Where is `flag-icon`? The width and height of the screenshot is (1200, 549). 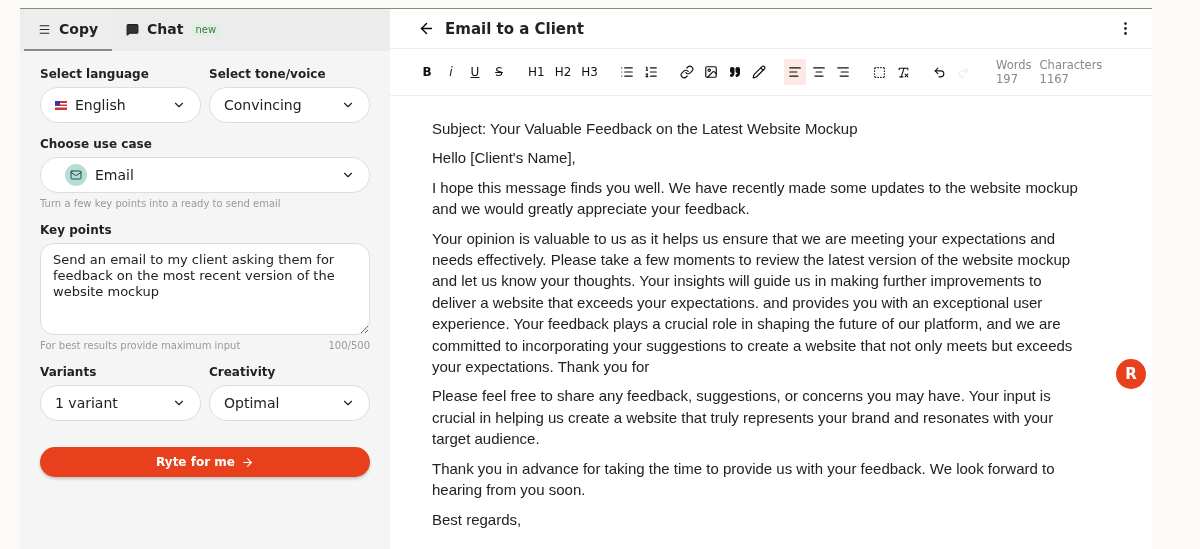
flag-icon is located at coordinates (61, 105).